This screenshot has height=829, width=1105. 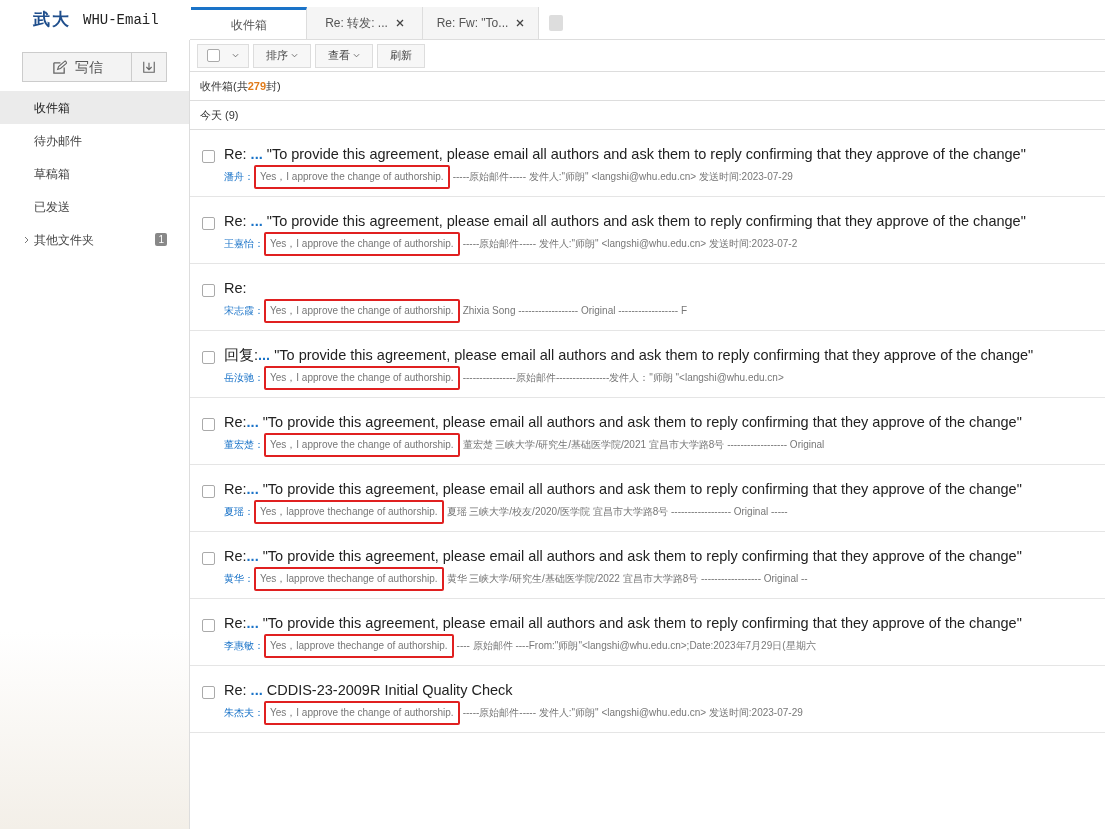 I want to click on logo-text: WHU-Email, so click(x=121, y=20).